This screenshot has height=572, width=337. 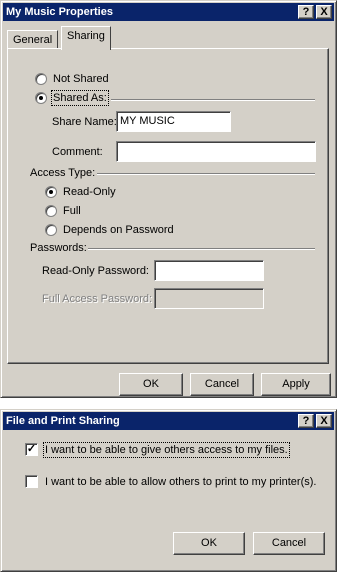 I want to click on shared-as-radio, so click(x=41, y=98).